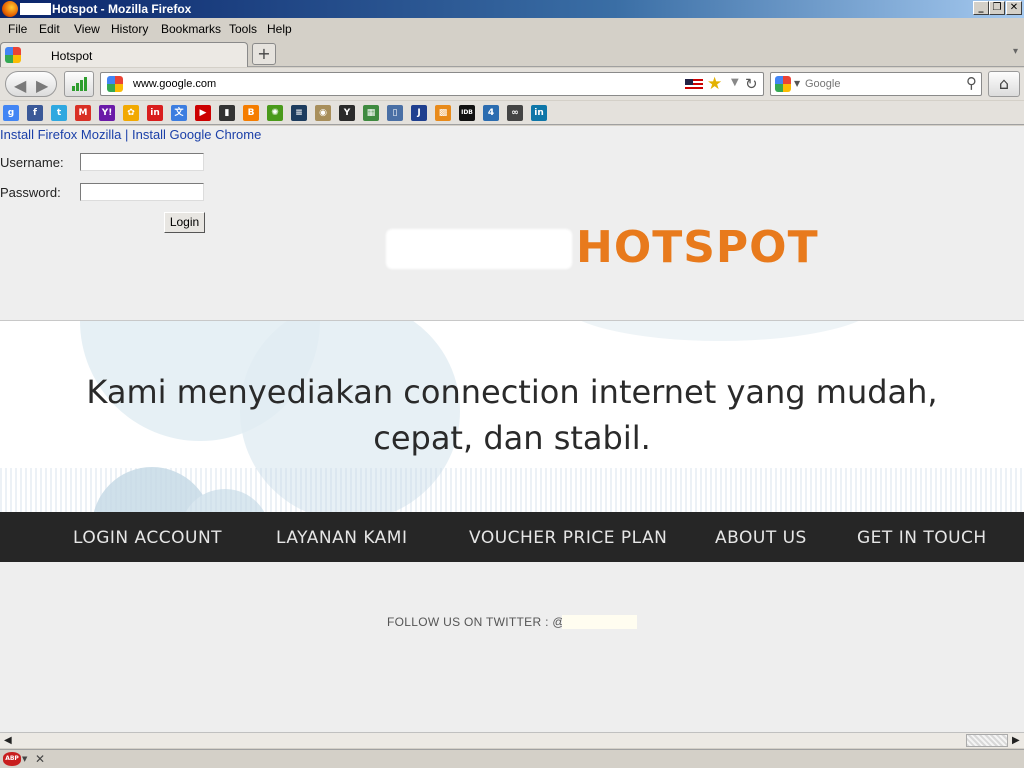 Image resolution: width=1024 pixels, height=768 pixels. I want to click on search-engine-dropdown-icon: ▼, so click(797, 83).